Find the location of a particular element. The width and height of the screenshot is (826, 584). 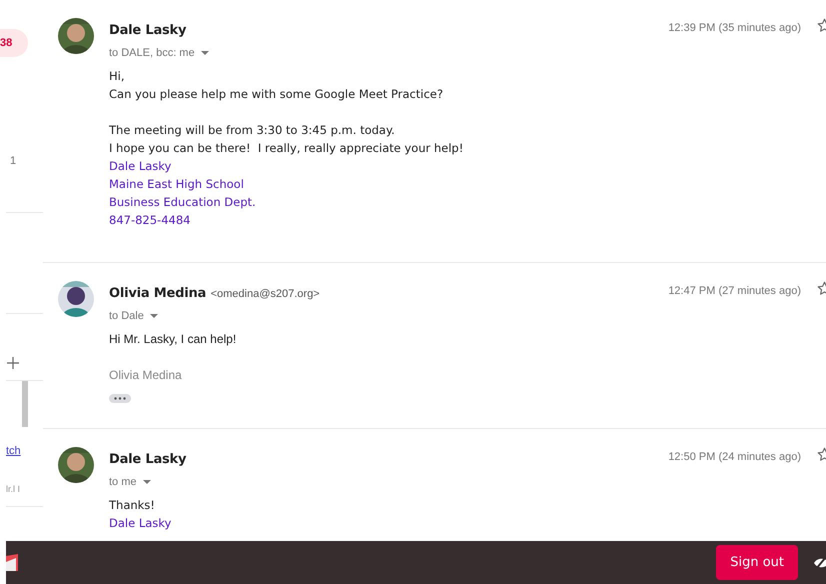

signature-text: Business Education Dept. is located at coordinates (183, 202).